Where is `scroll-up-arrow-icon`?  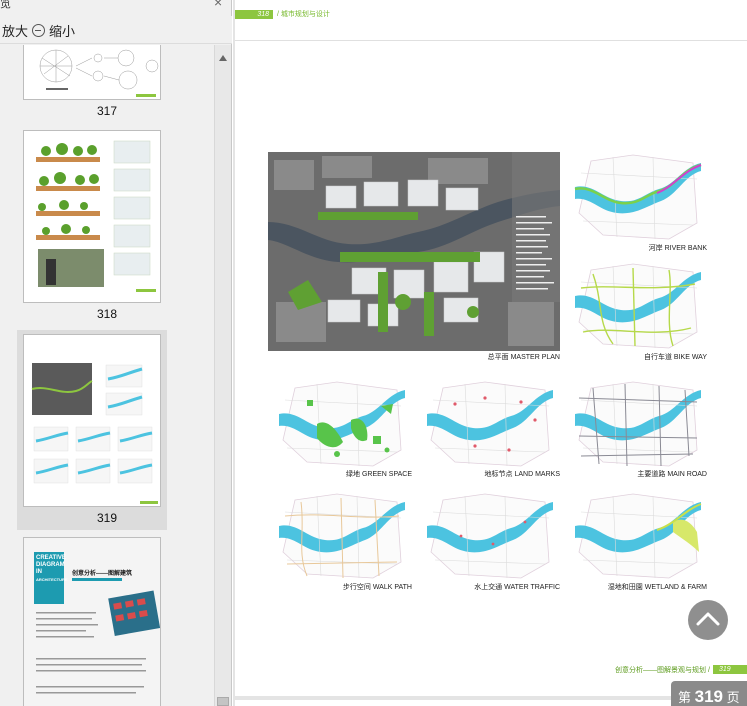
scroll-up-arrow-icon is located at coordinates (223, 58).